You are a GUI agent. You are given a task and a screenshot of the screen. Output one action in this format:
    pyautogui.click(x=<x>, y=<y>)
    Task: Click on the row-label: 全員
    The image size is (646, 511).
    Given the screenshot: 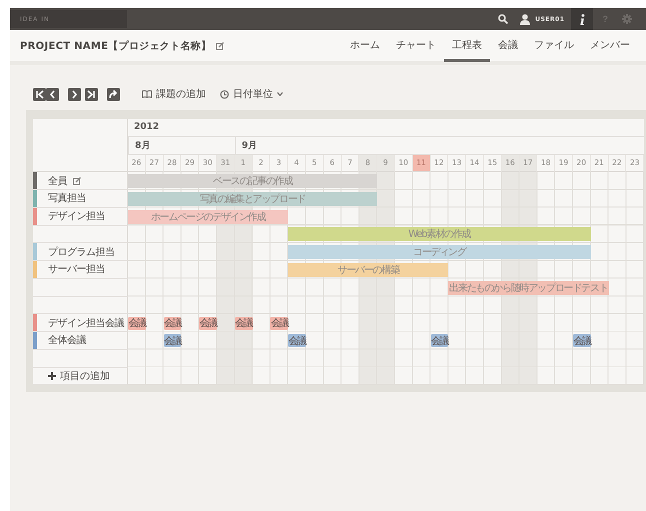 What is the action you would take?
    pyautogui.click(x=57, y=181)
    